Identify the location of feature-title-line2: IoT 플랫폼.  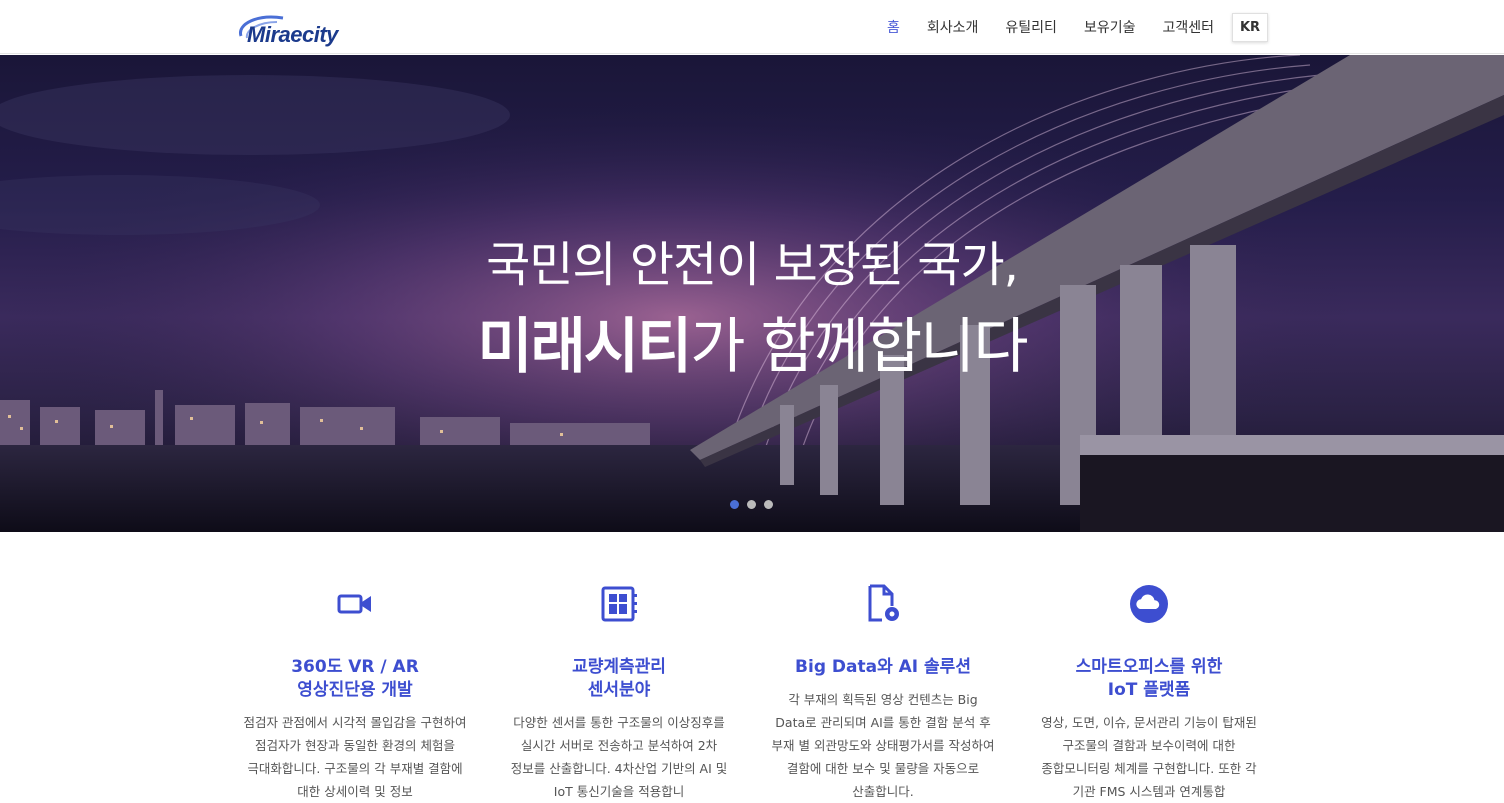
(1149, 690).